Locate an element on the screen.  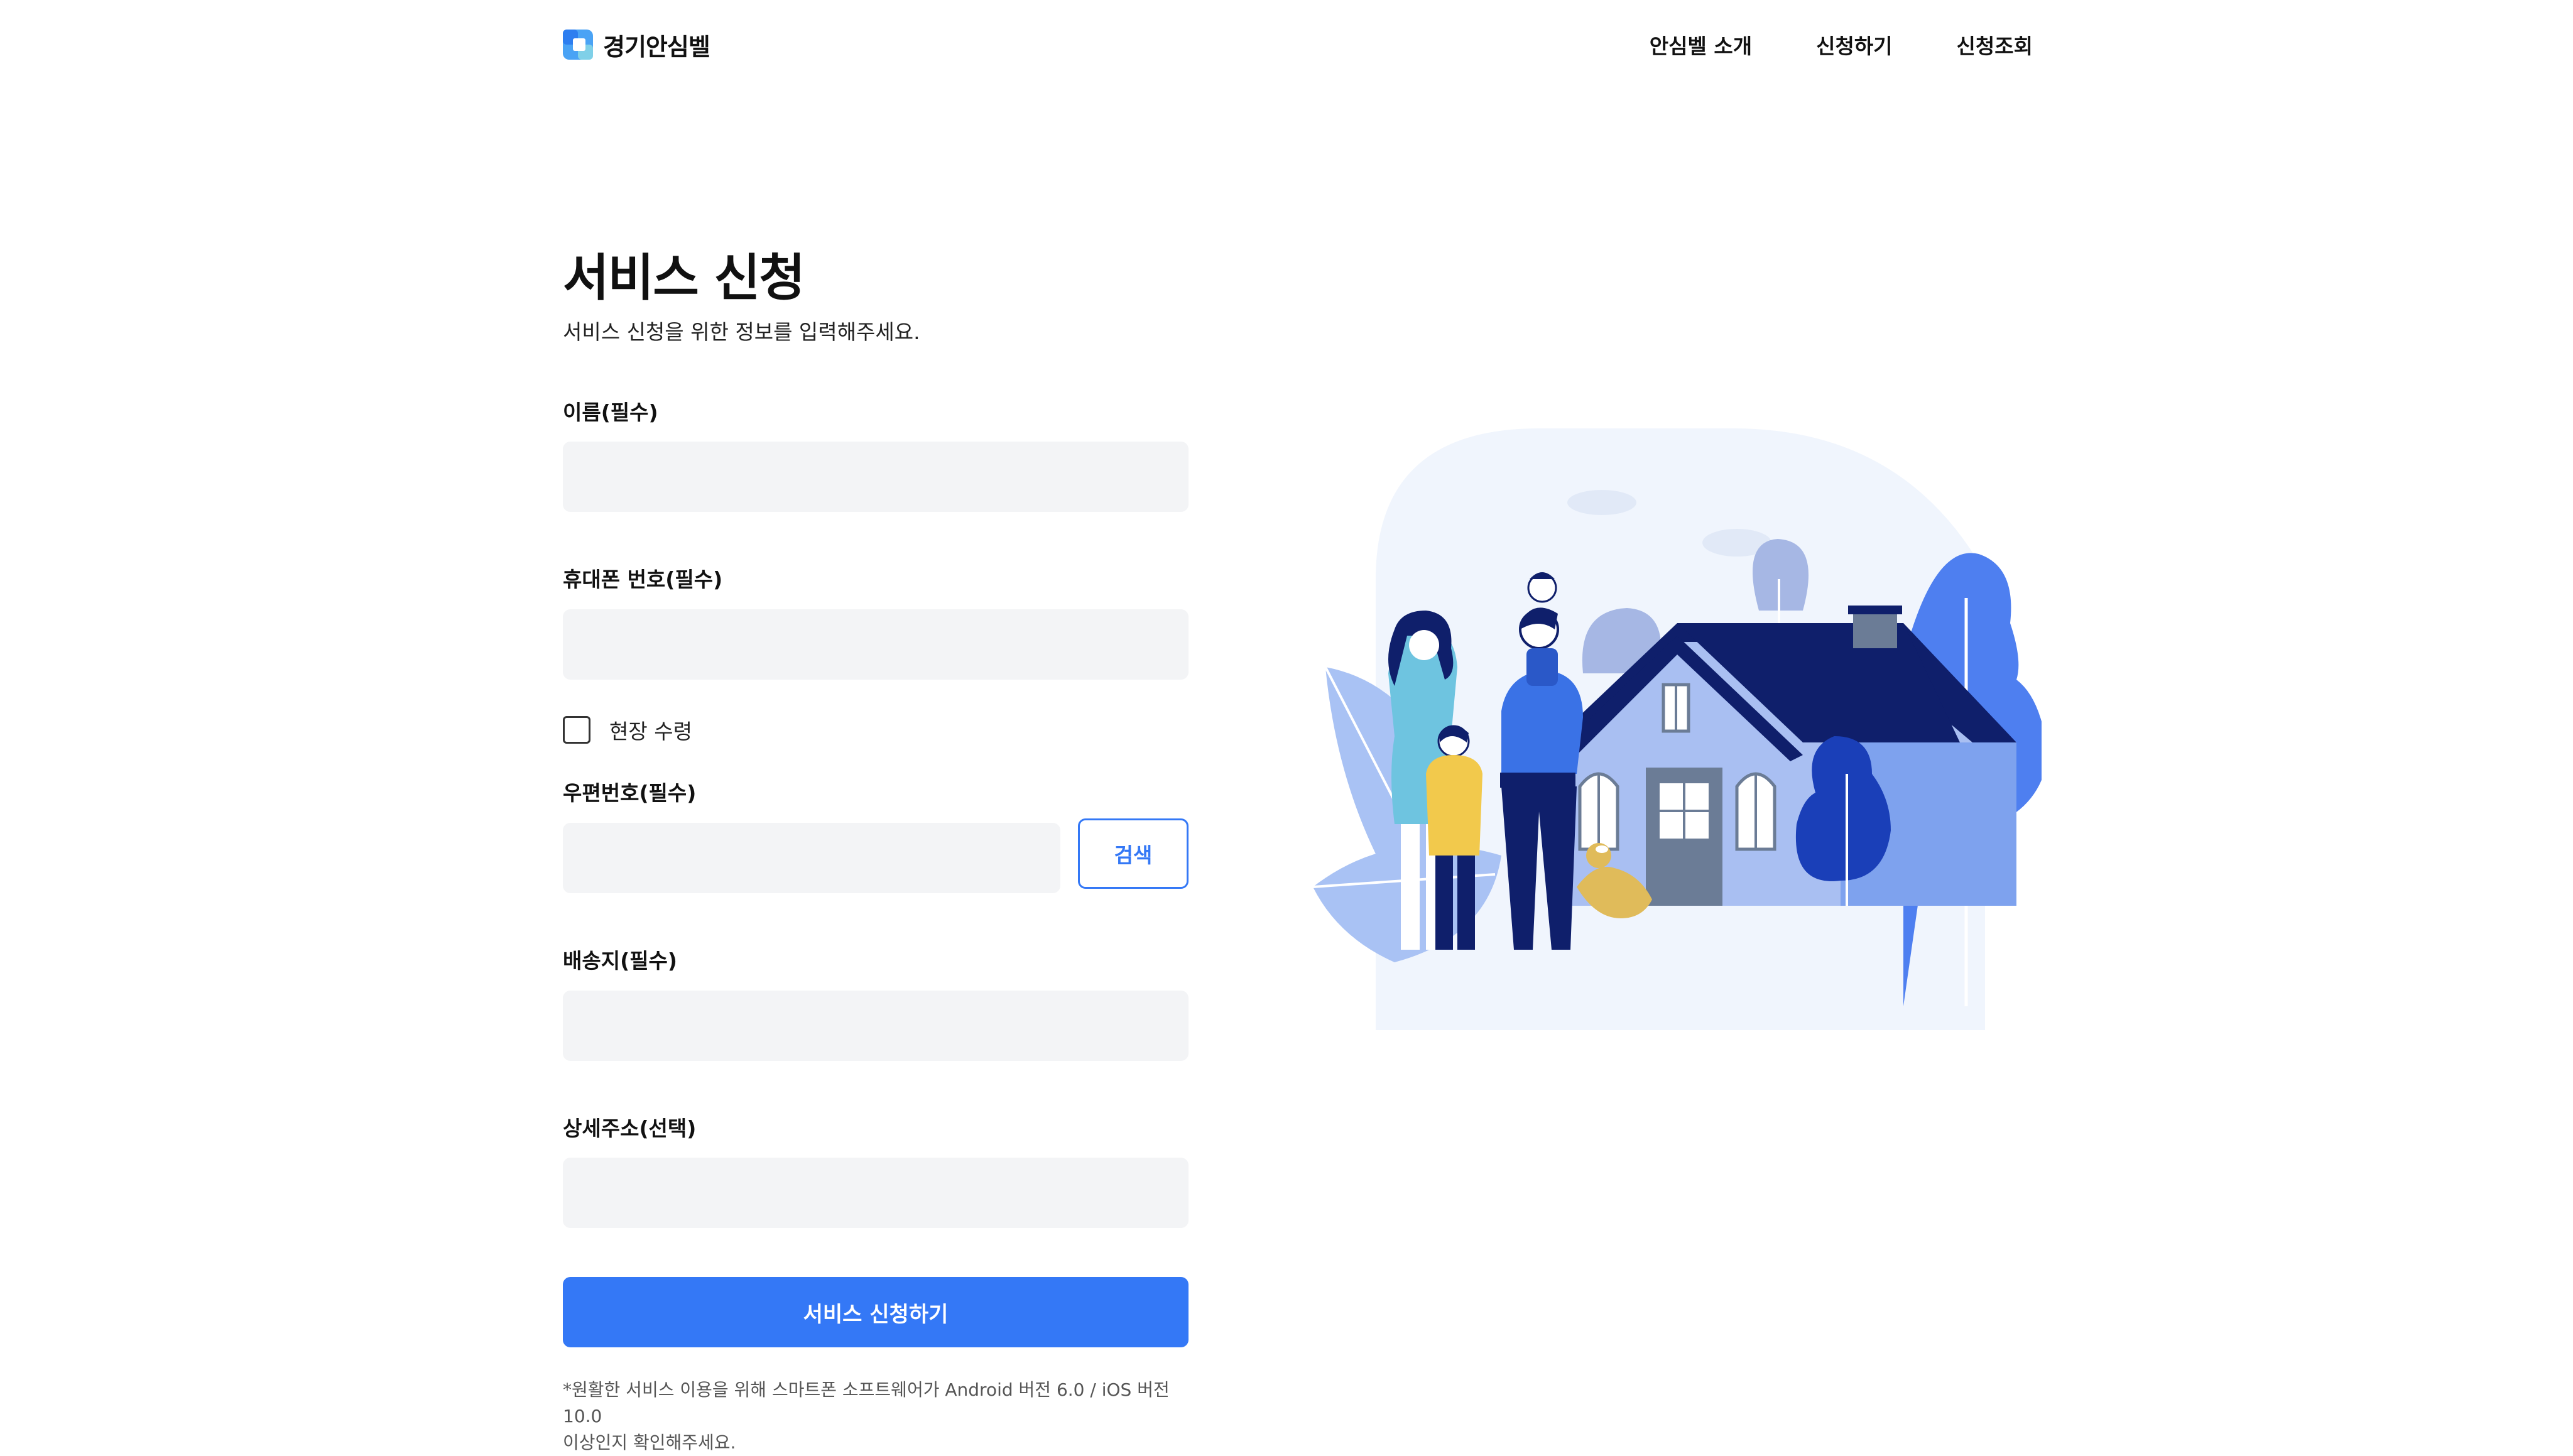
onsite-pickup-checkbox is located at coordinates (576, 730).